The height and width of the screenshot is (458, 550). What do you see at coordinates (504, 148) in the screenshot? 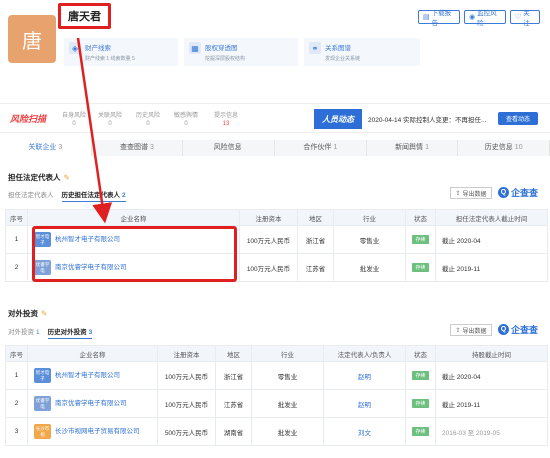
I see `tab-history: 历史信息 10` at bounding box center [504, 148].